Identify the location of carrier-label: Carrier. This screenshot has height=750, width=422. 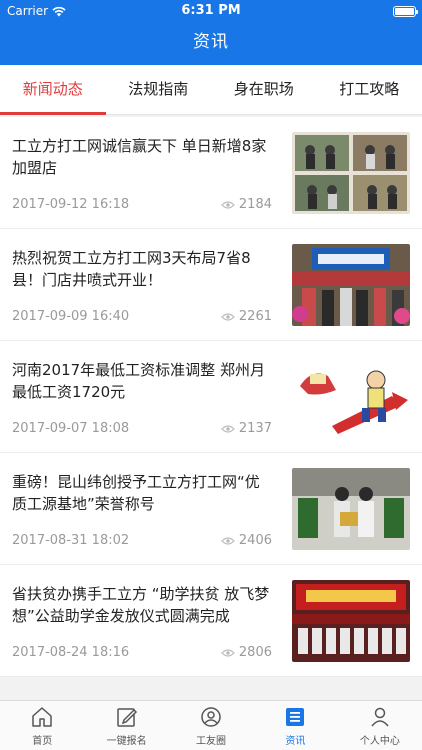
(28, 11).